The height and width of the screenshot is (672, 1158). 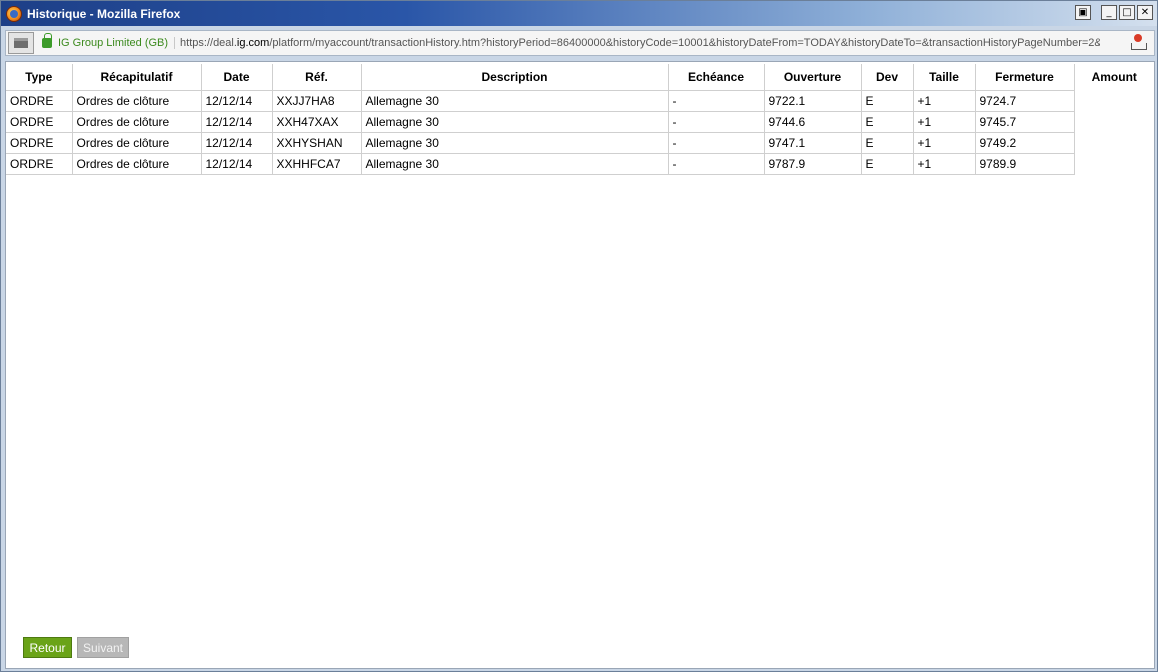 I want to click on cell-opening: 9744.6, so click(x=813, y=122).